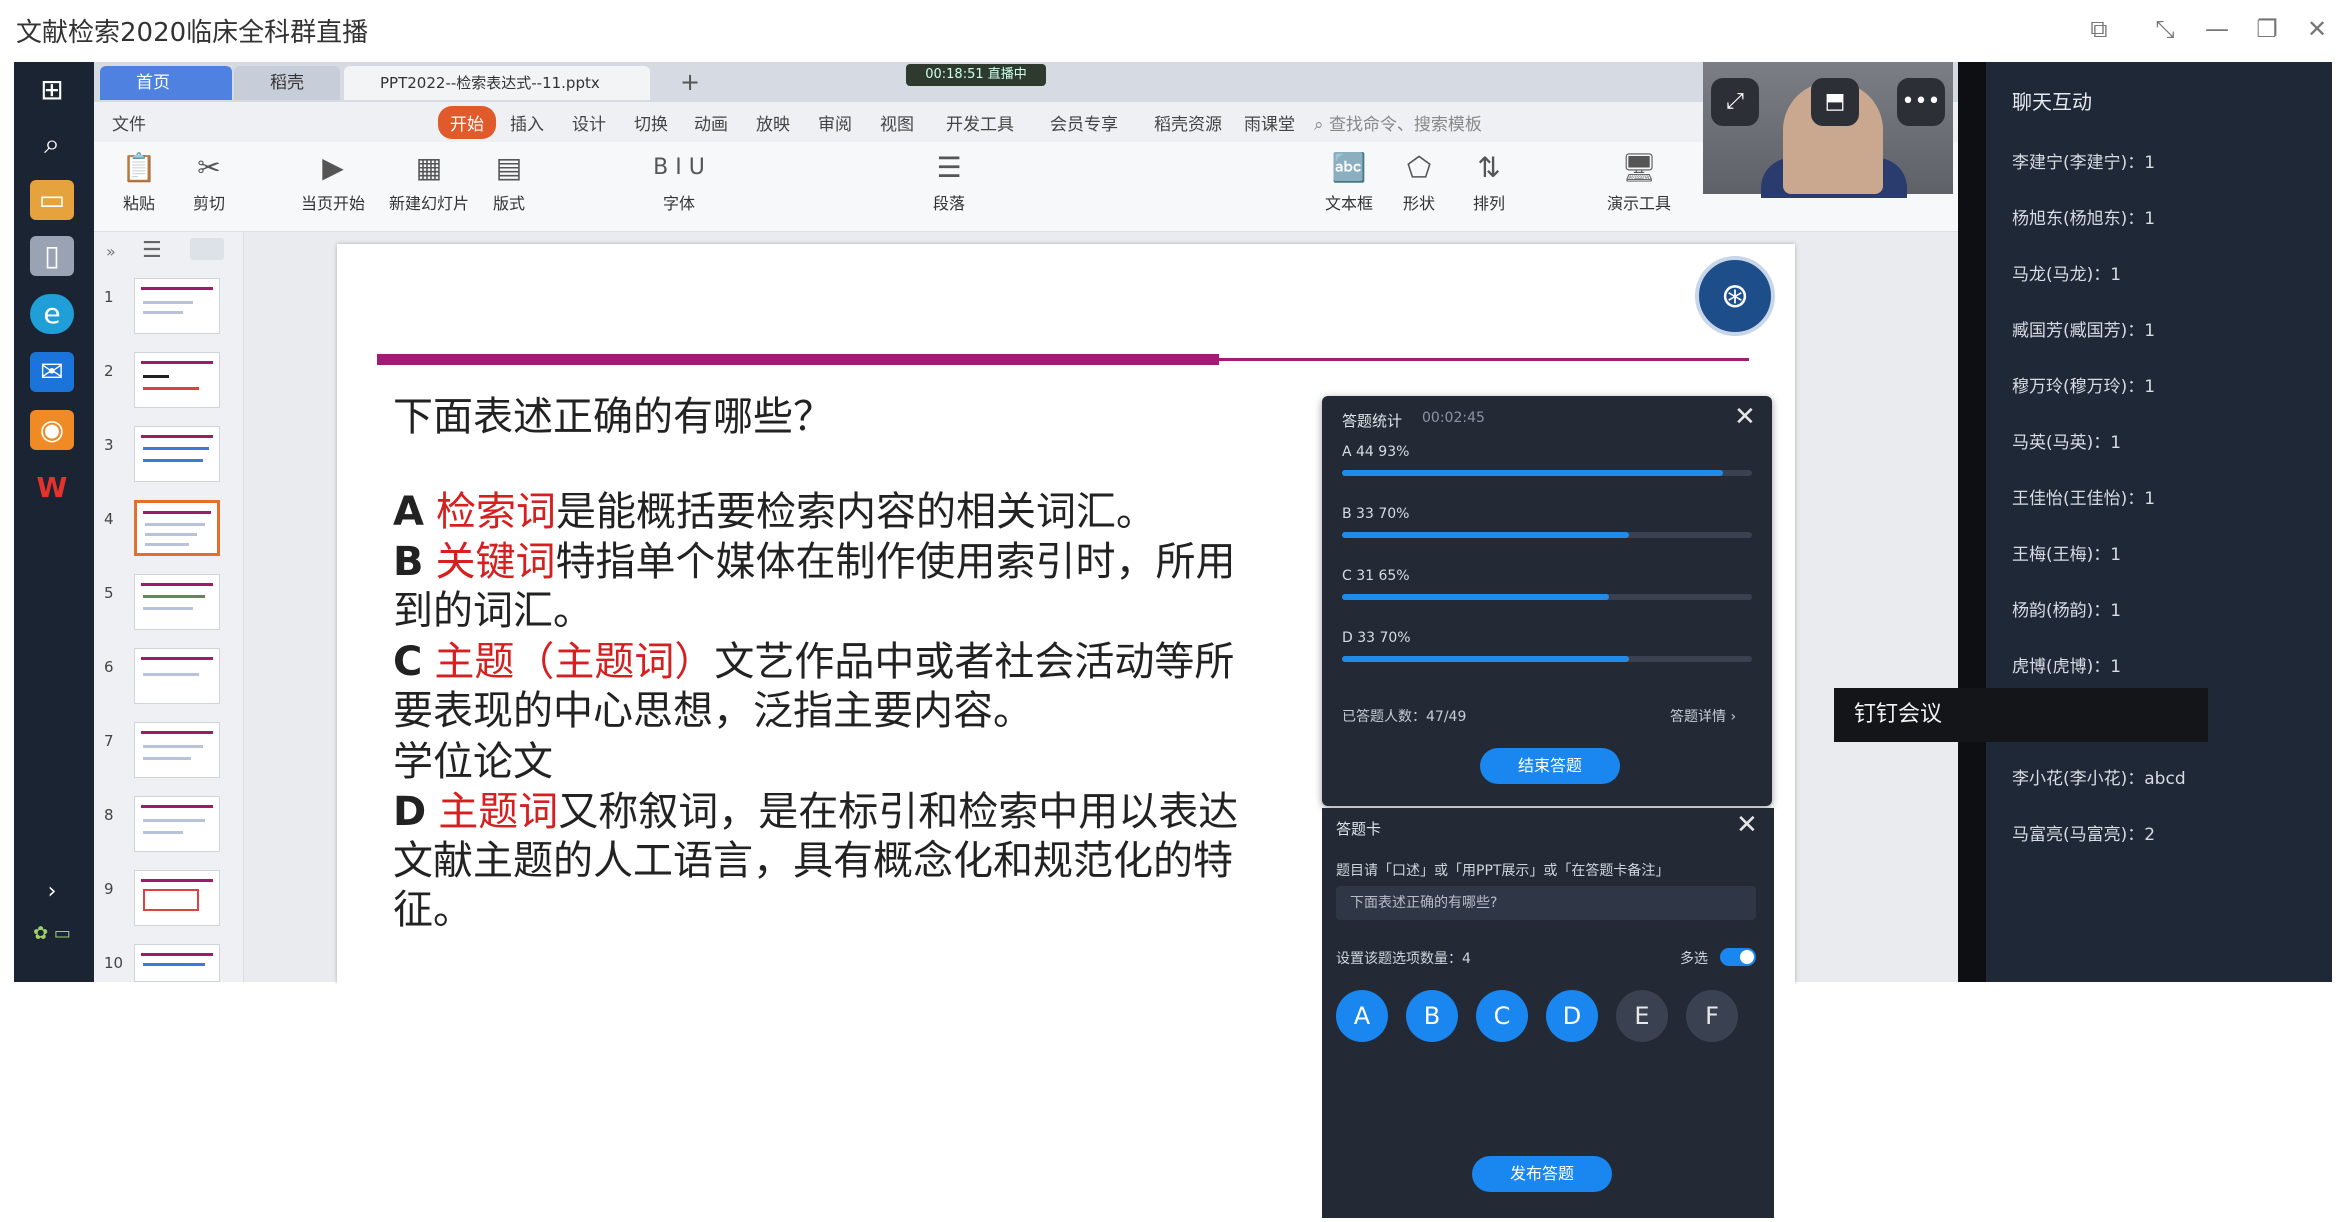  Describe the element at coordinates (1502, 1016) in the screenshot. I see `choice-c: C` at that location.